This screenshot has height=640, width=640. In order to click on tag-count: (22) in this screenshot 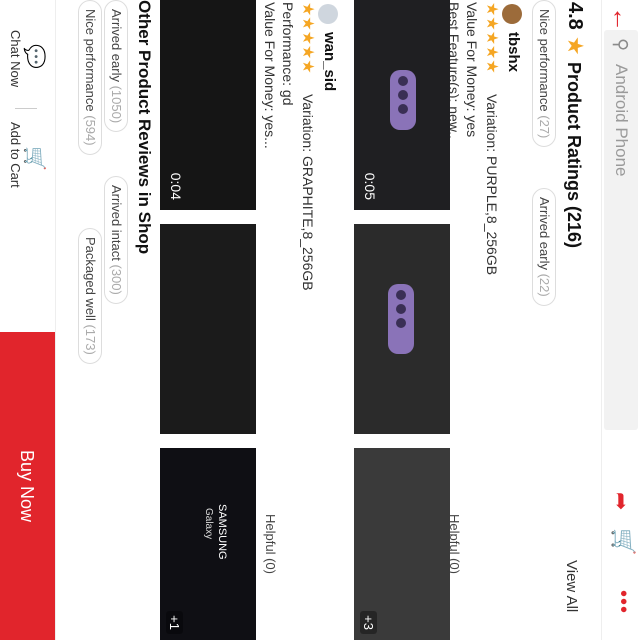, I will do `click(544, 285)`.